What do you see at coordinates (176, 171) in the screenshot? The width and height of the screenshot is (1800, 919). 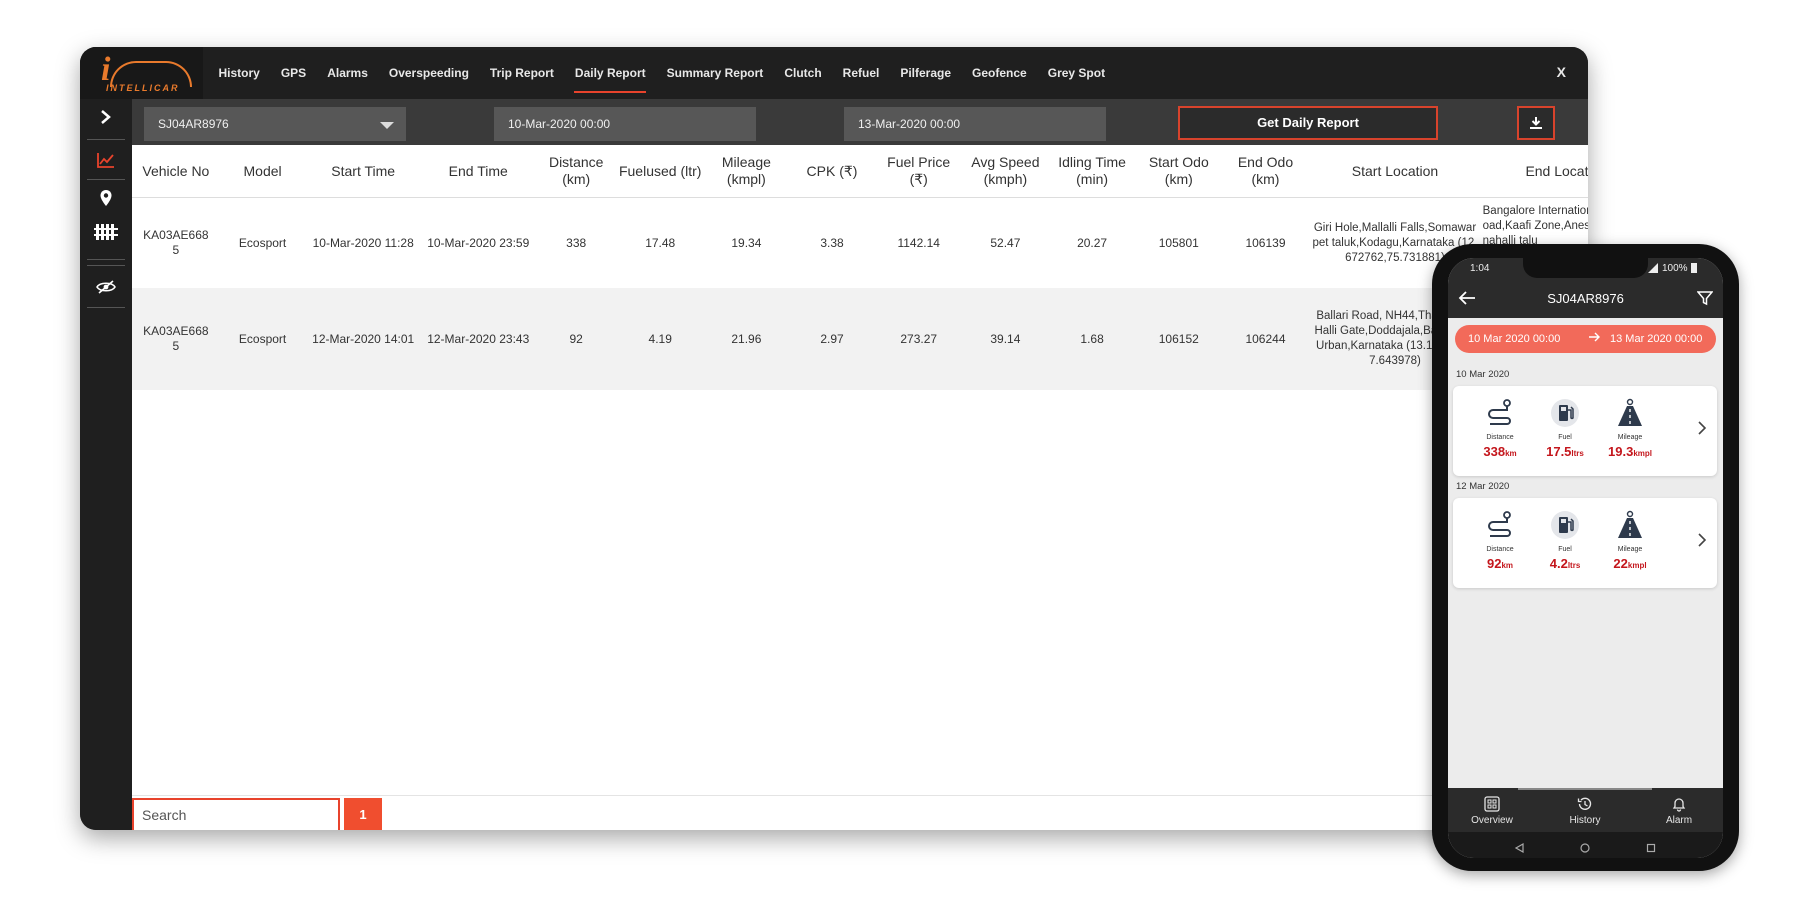 I see `col-header: Vehicle No` at bounding box center [176, 171].